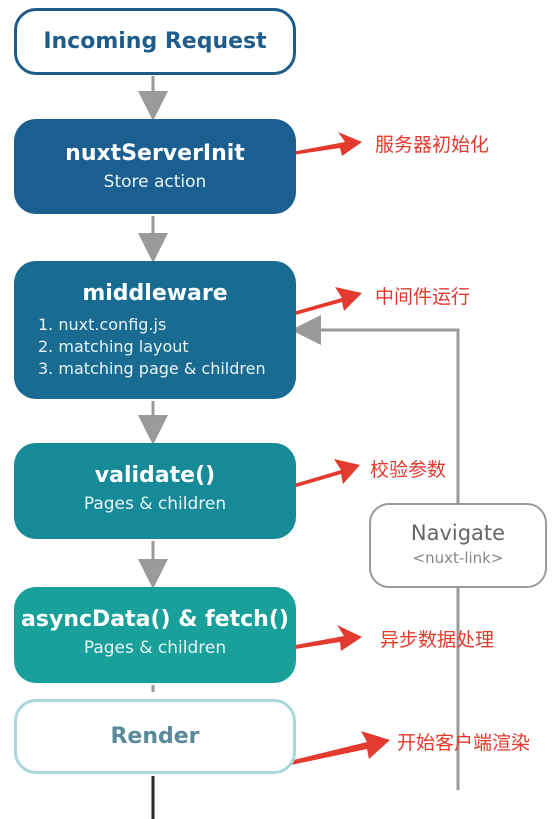 This screenshot has width=560, height=819. Describe the element at coordinates (458, 533) in the screenshot. I see `navigate-title: Navigate` at that location.